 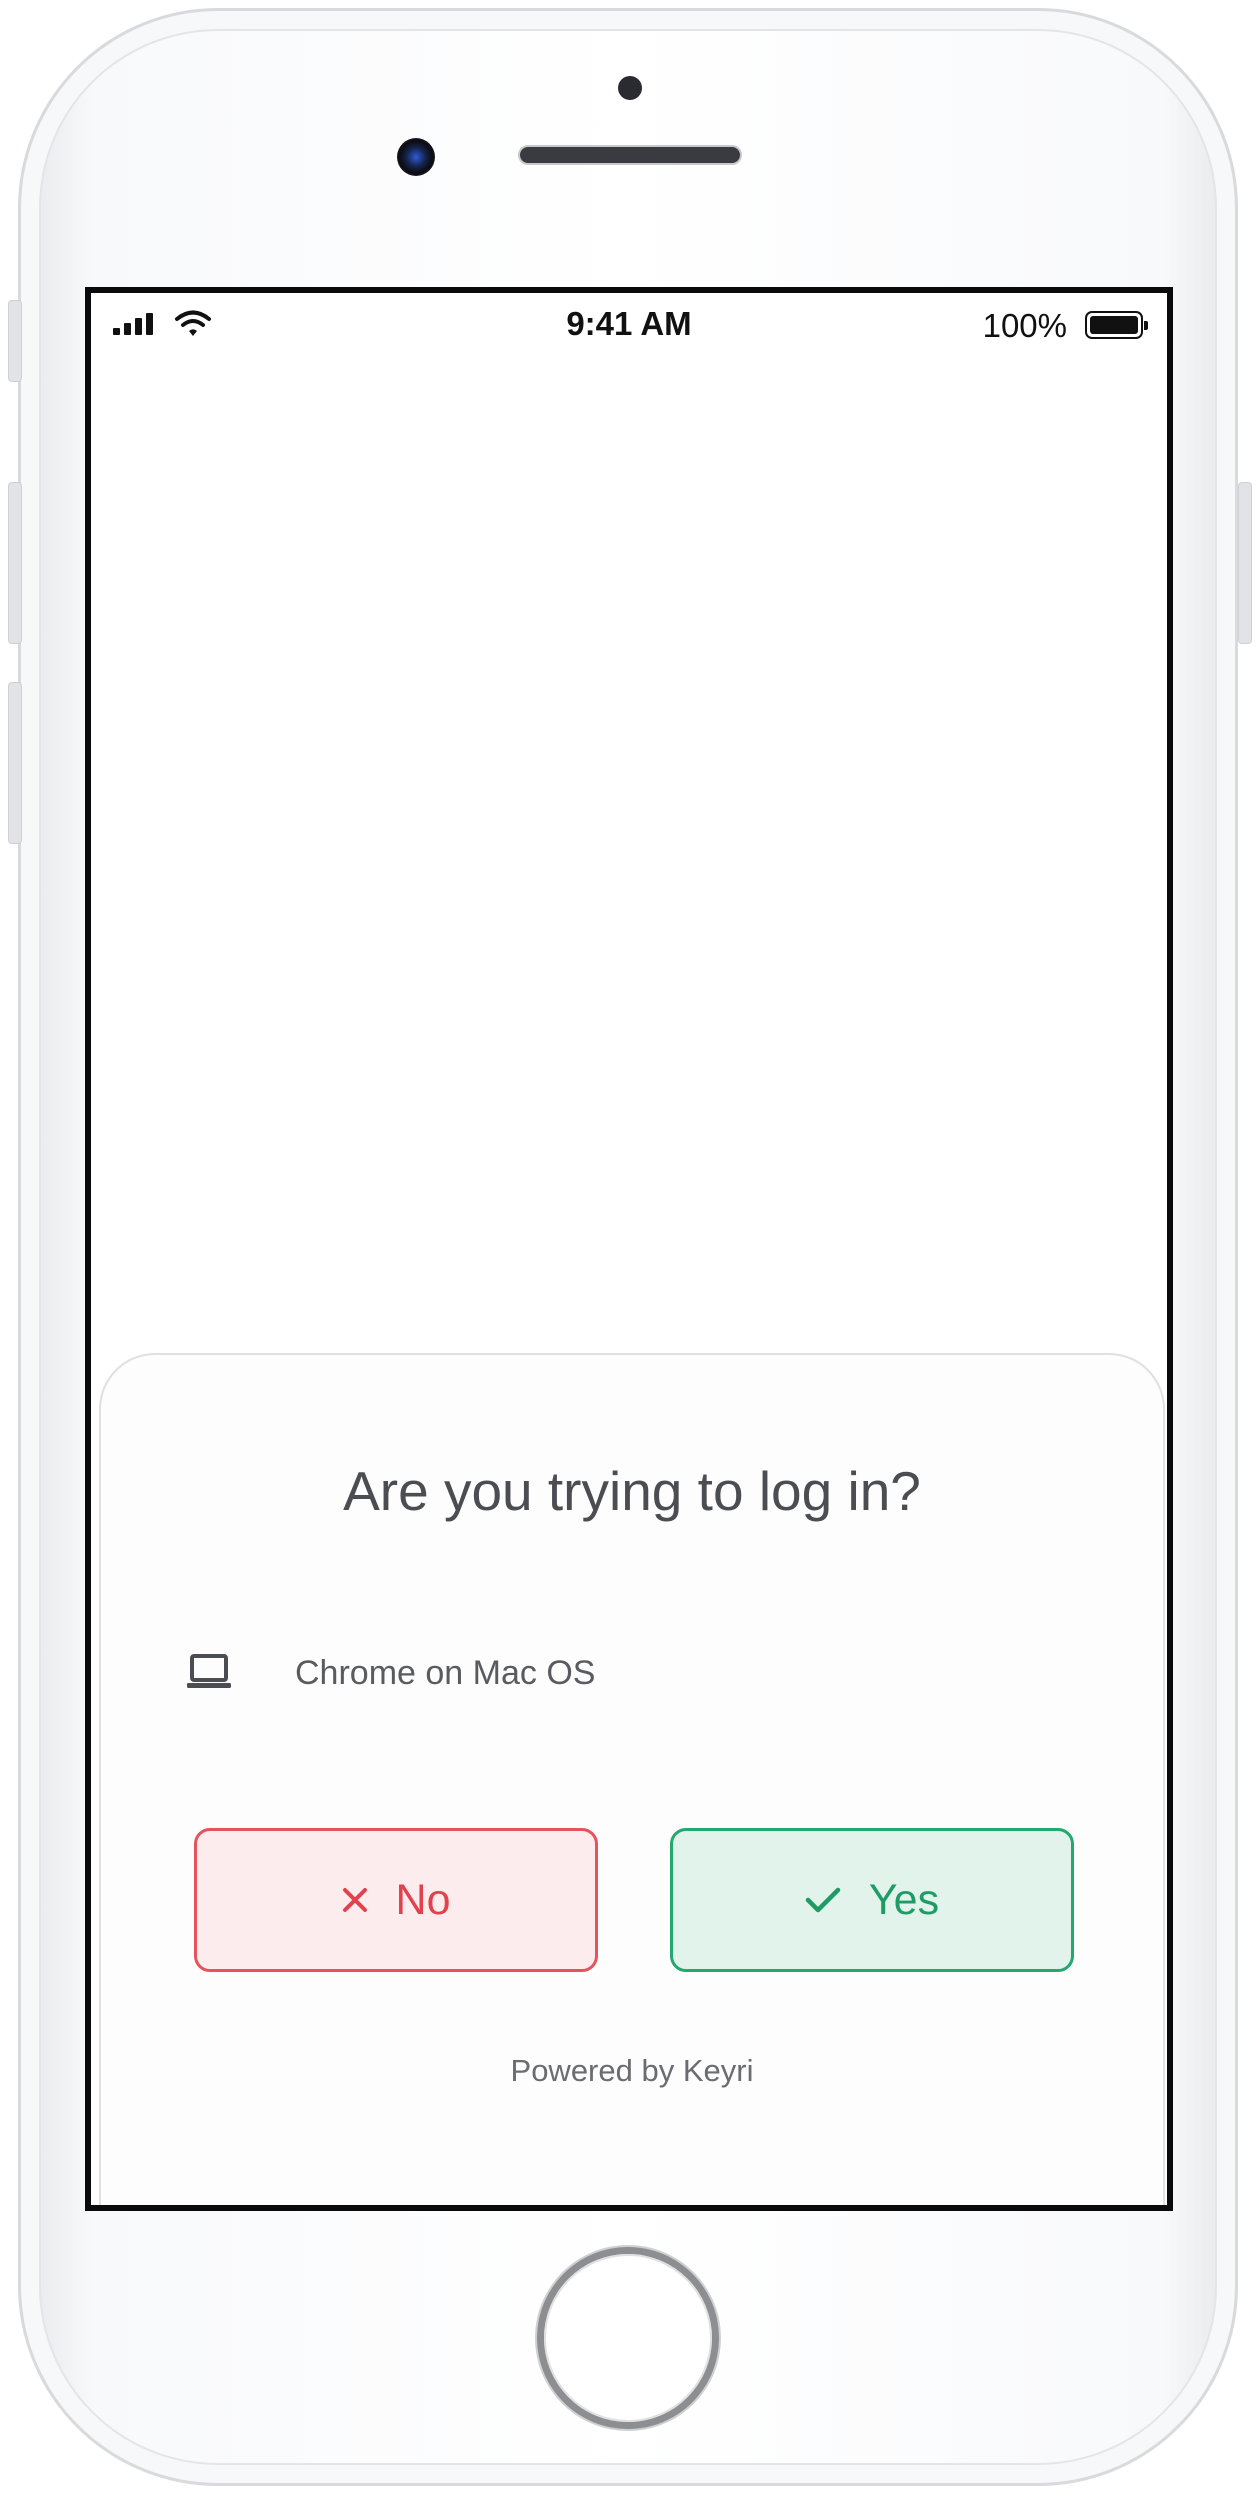 What do you see at coordinates (630, 88) in the screenshot?
I see `proximity-sensor` at bounding box center [630, 88].